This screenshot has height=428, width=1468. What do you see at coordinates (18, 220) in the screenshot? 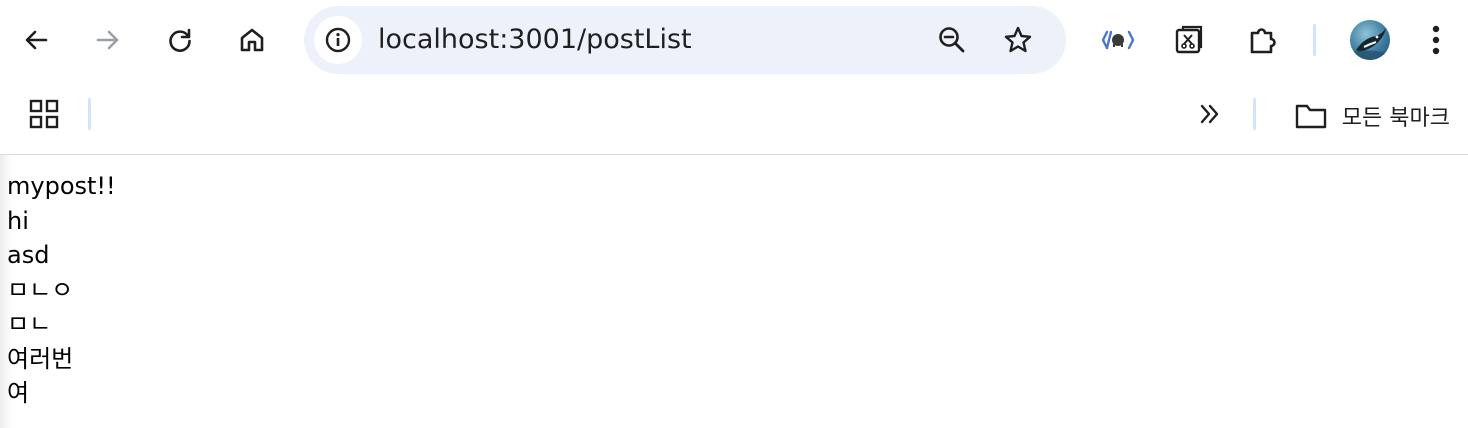
I see `post-item: hi` at bounding box center [18, 220].